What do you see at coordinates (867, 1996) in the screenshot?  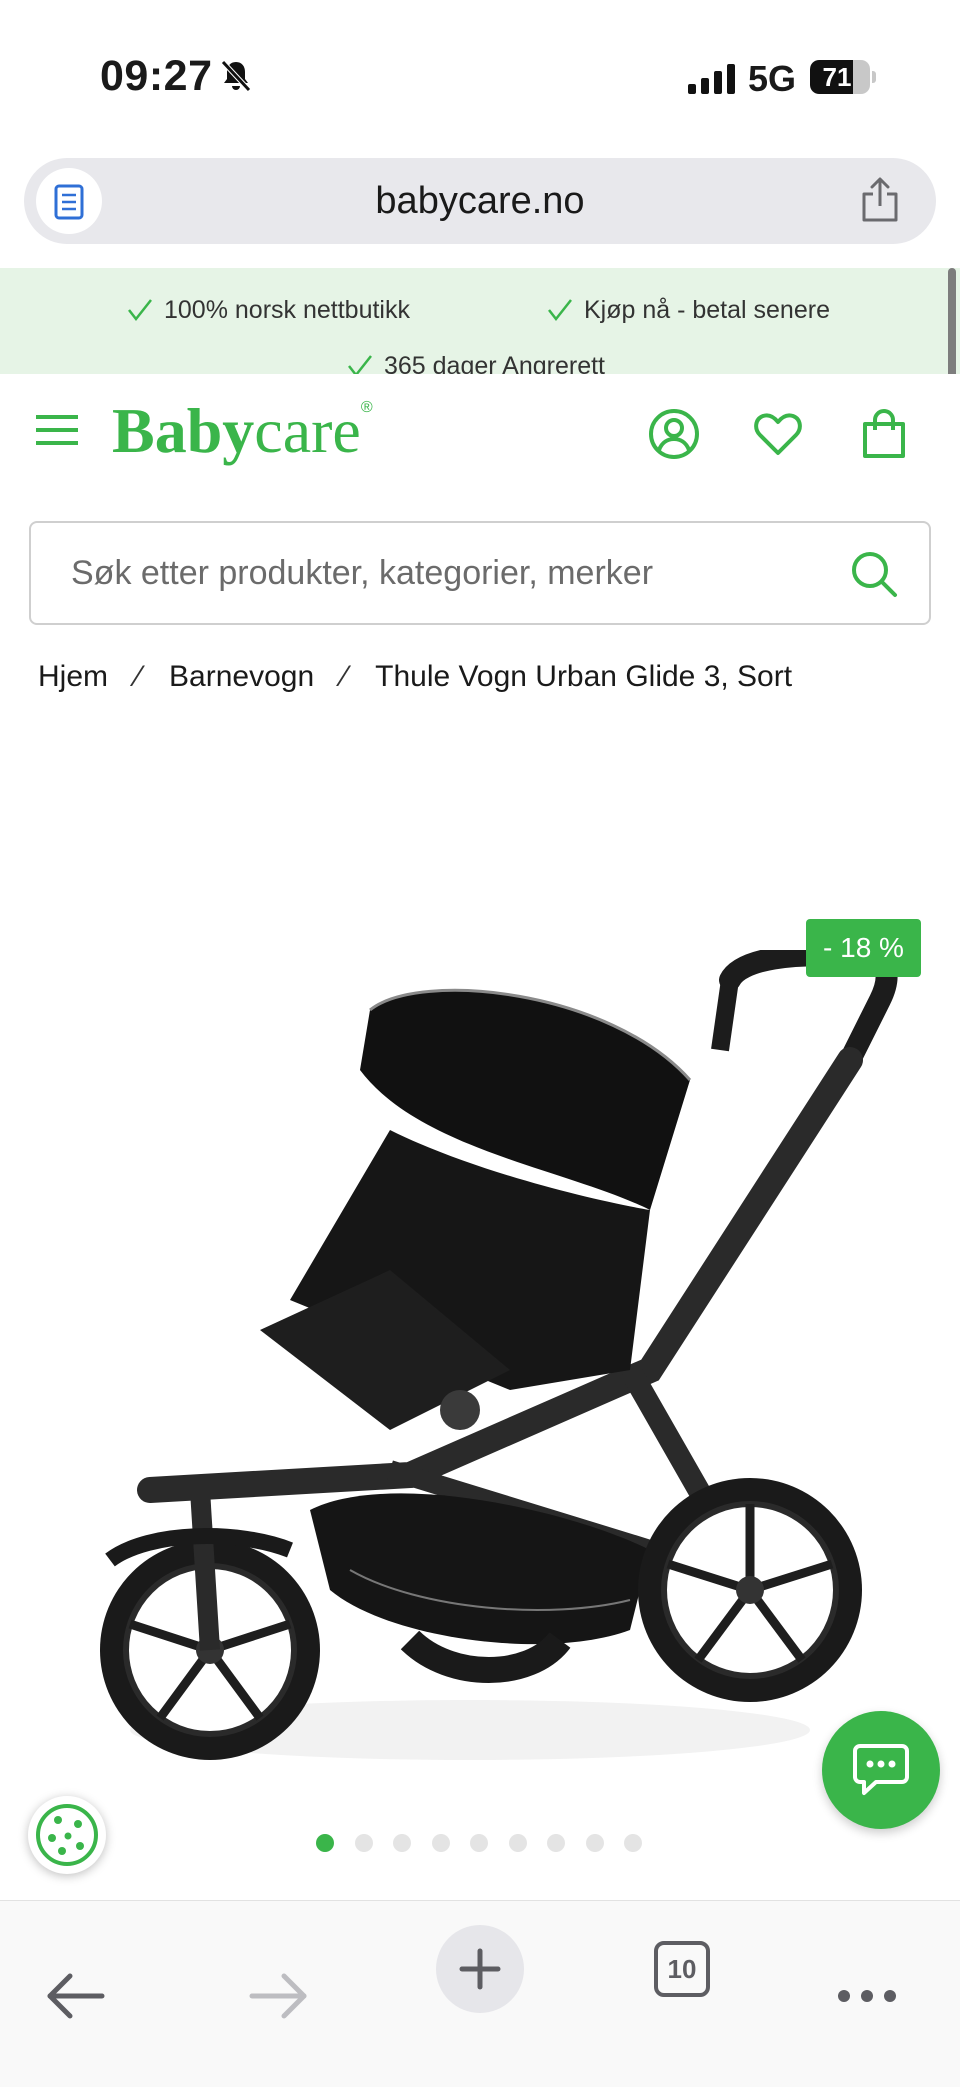 I see `more-icon` at bounding box center [867, 1996].